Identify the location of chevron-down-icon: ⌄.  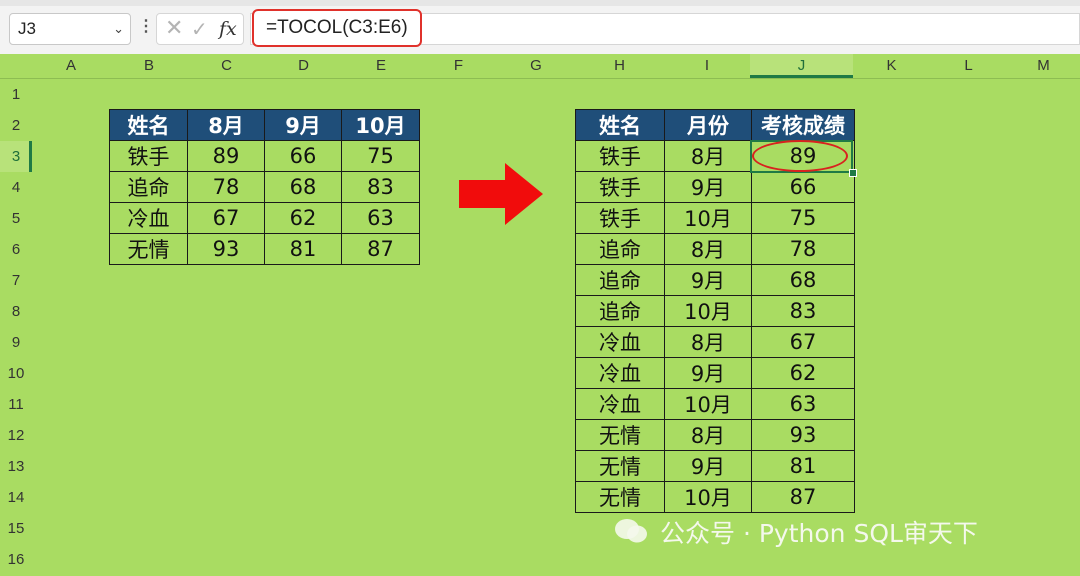
(118, 29).